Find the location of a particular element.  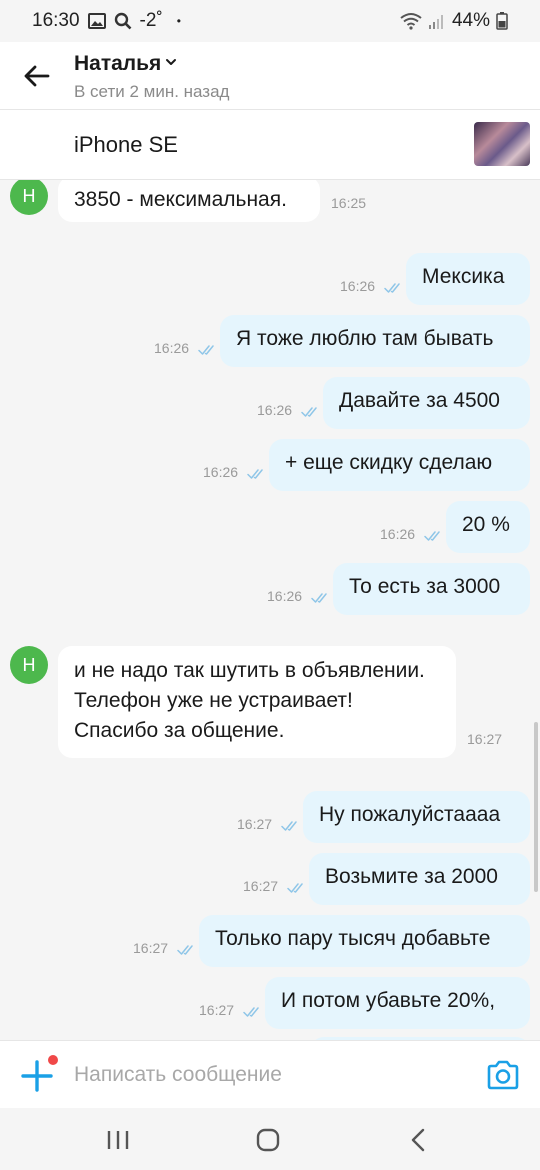

chevron-down-icon is located at coordinates (171, 62).